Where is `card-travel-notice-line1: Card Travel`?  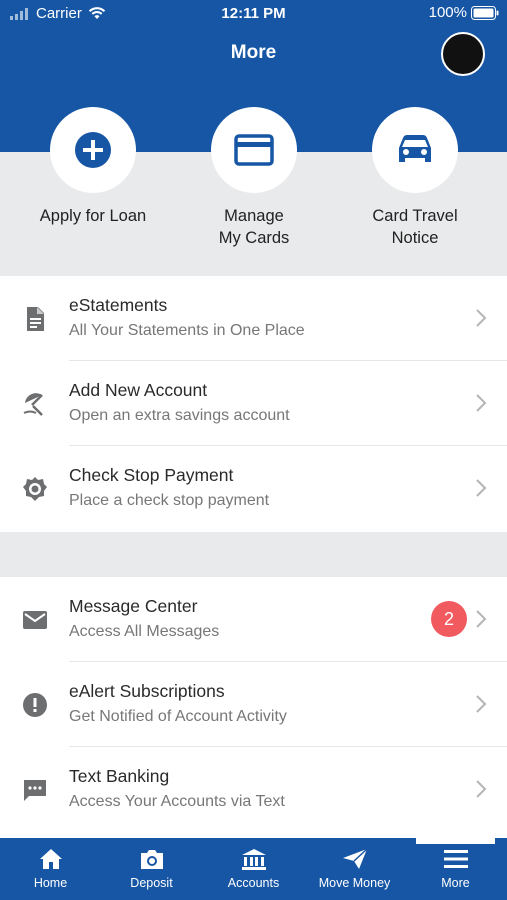
card-travel-notice-line1: Card Travel is located at coordinates (415, 216).